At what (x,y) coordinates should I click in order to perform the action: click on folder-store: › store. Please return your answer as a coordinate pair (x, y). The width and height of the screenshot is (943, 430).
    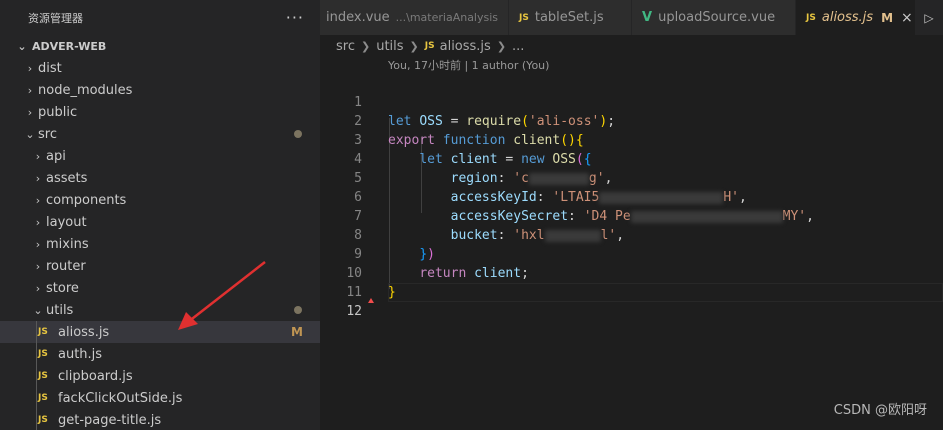
    Looking at the image, I should click on (160, 288).